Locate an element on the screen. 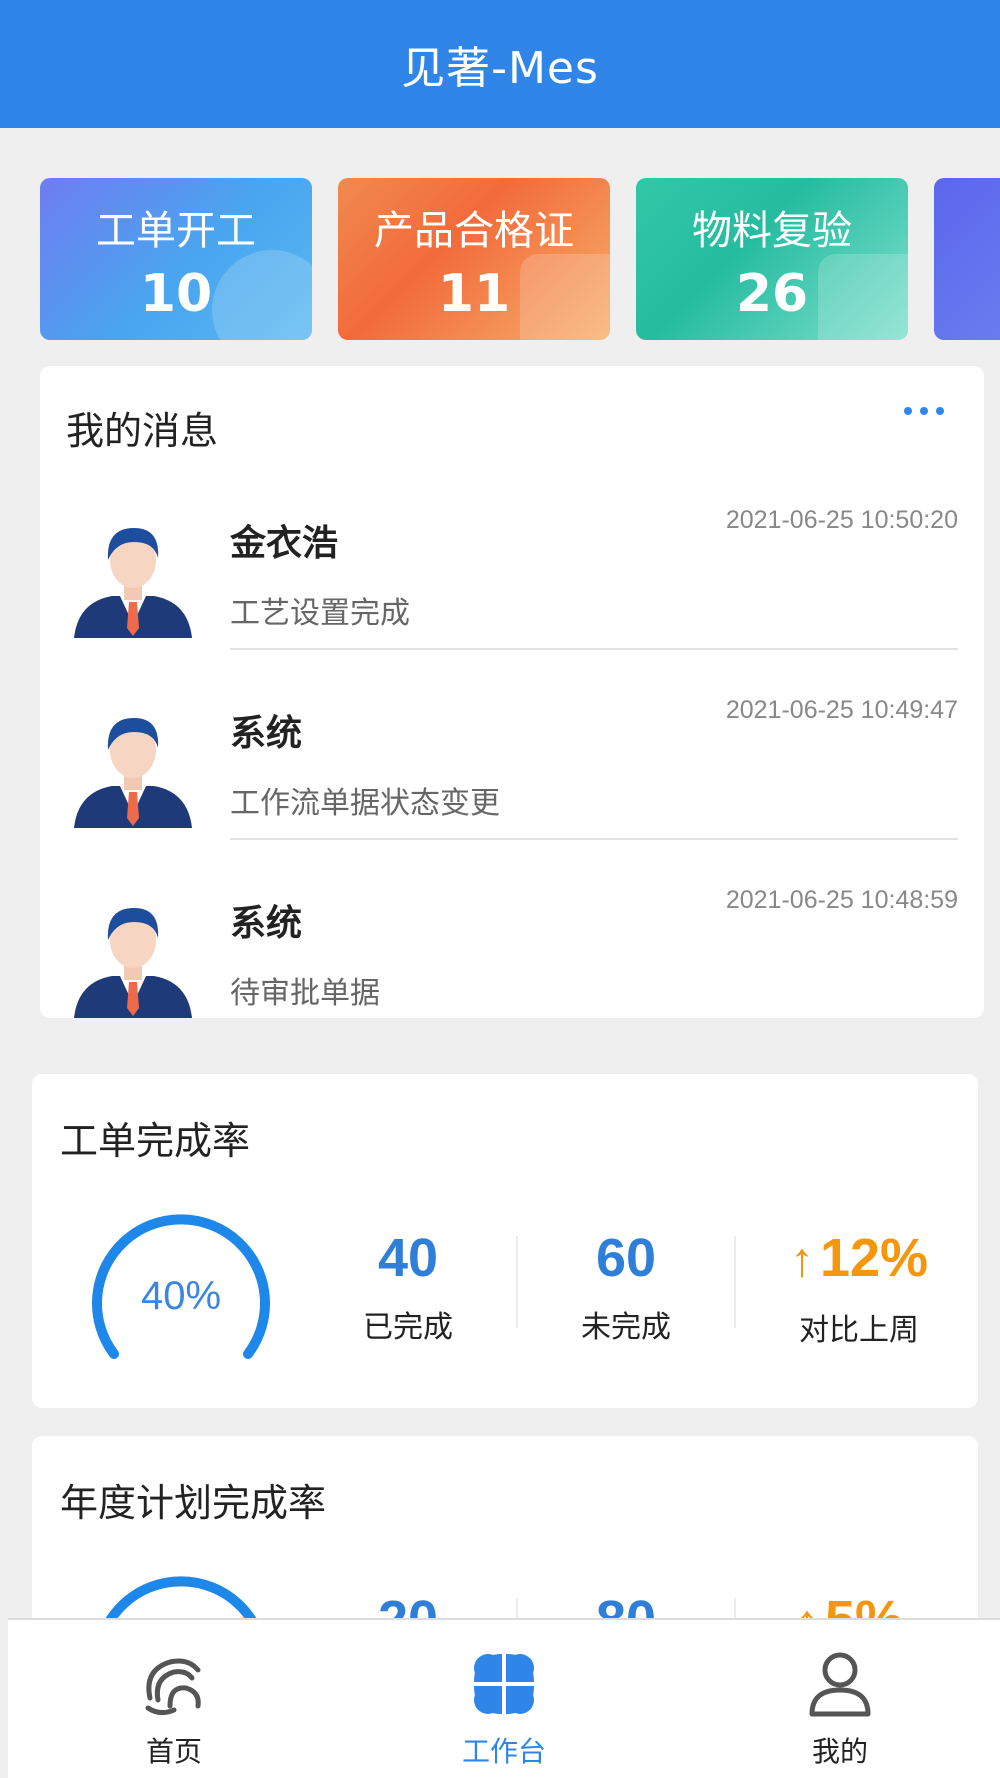 The image size is (1000, 1778). incomplete-count: 60 is located at coordinates (626, 1258).